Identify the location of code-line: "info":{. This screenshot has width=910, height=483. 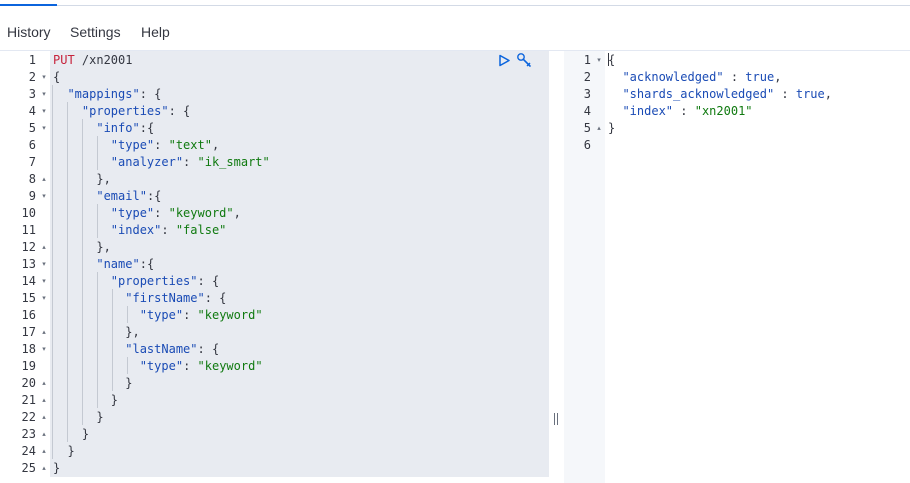
(103, 128).